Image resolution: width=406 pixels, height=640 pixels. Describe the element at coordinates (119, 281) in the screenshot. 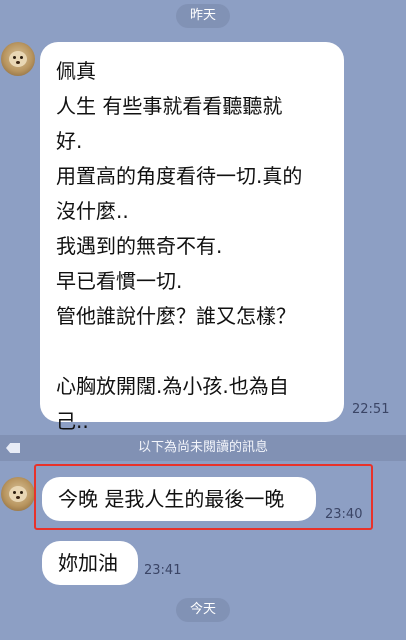

I see `message-line: 早已看慣一切.` at that location.